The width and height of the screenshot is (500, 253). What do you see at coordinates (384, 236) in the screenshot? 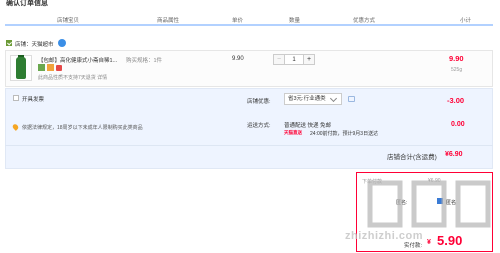
I see `watermark-text: zhizhizhi.com` at bounding box center [384, 236].